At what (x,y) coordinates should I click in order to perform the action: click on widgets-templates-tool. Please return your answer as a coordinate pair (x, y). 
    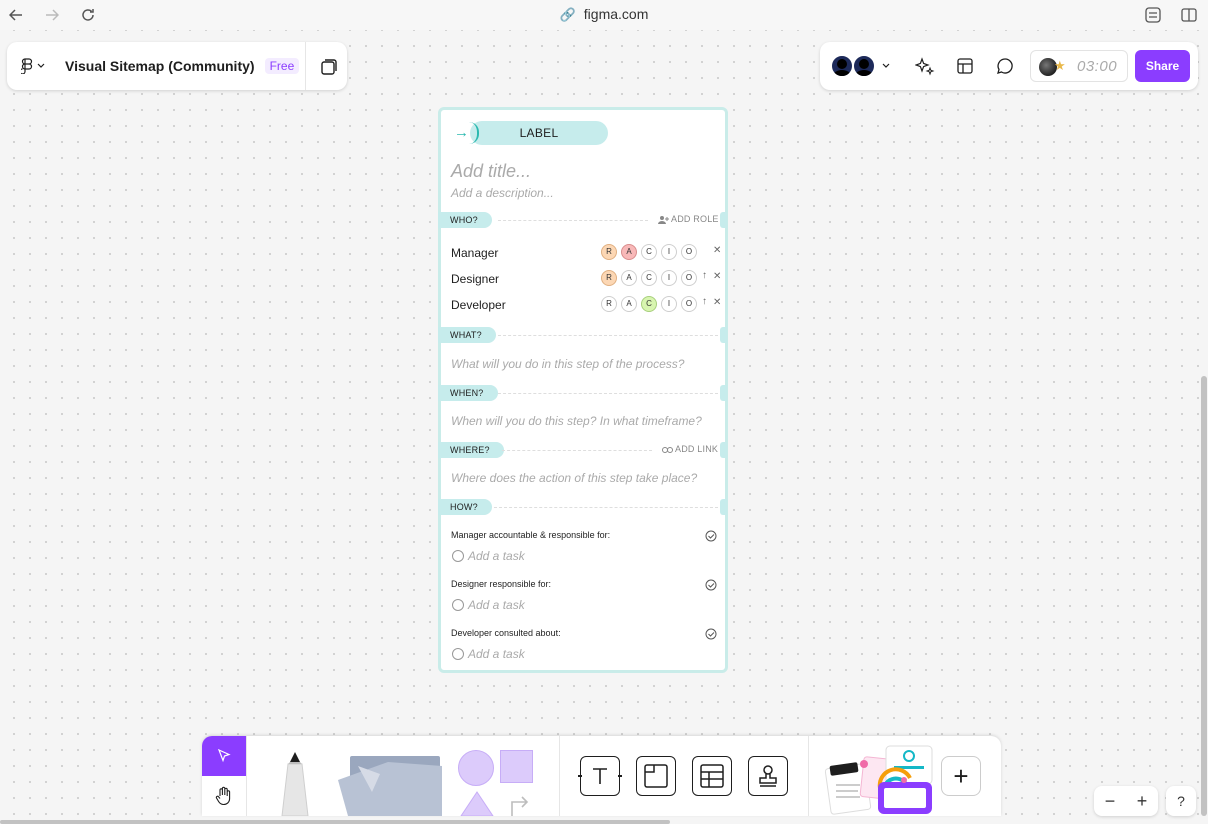
    Looking at the image, I should click on (878, 780).